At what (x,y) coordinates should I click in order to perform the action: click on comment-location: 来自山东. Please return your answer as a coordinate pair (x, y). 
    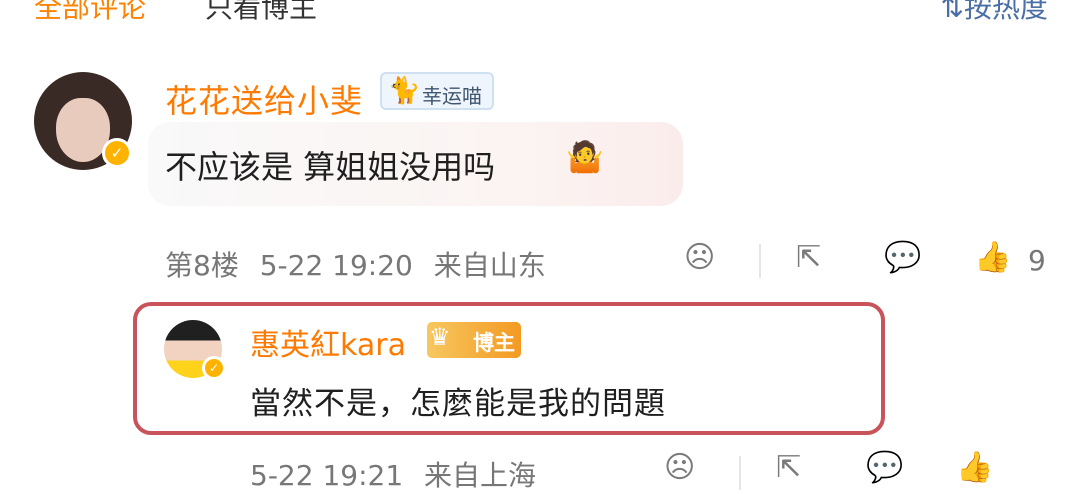
    Looking at the image, I should click on (489, 265).